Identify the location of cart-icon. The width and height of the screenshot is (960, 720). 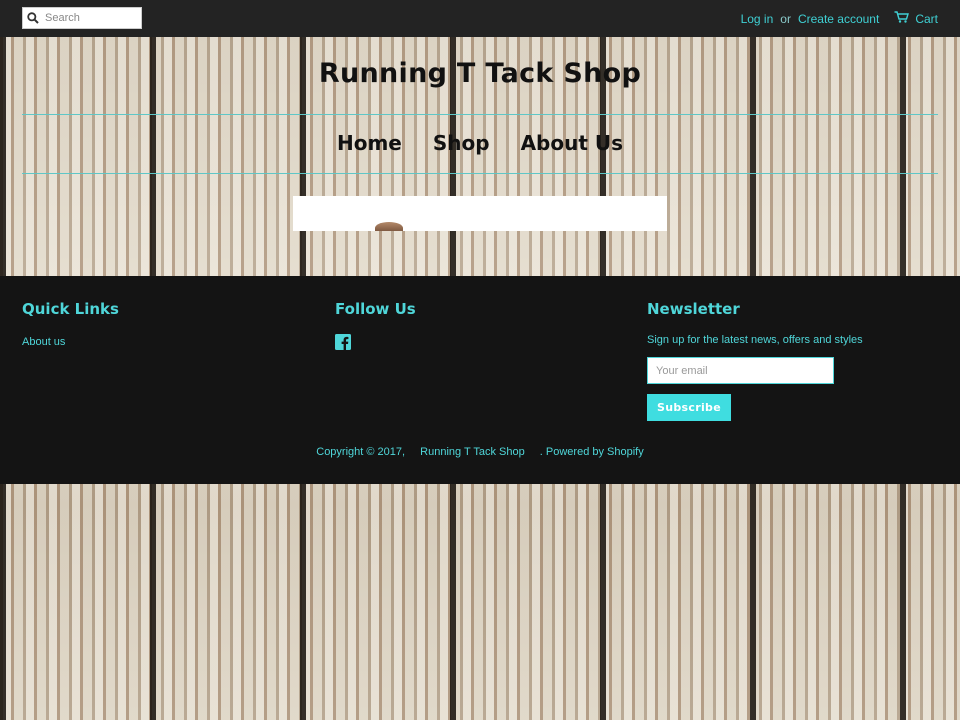
(902, 18).